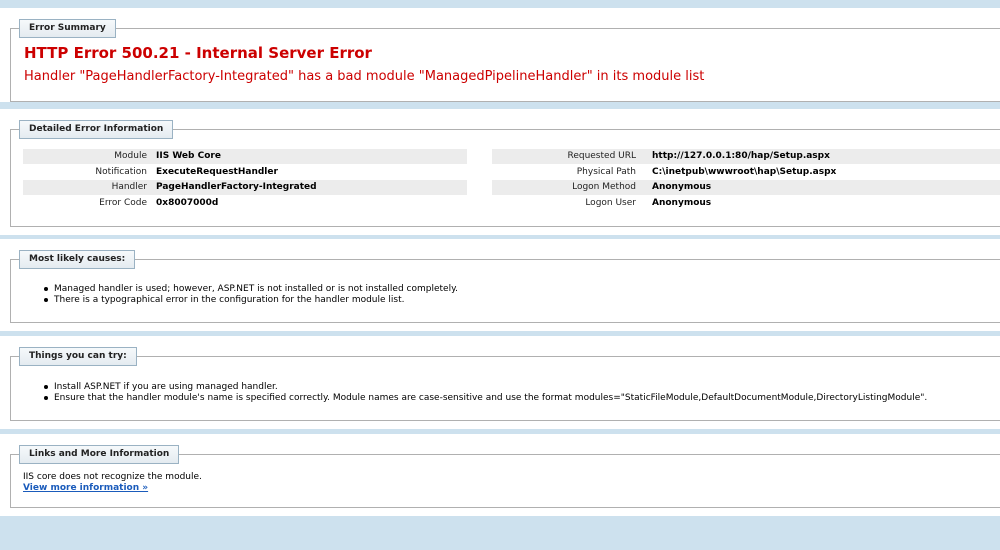 The width and height of the screenshot is (1000, 550). What do you see at coordinates (121, 172) in the screenshot?
I see `detail-label: Notification` at bounding box center [121, 172].